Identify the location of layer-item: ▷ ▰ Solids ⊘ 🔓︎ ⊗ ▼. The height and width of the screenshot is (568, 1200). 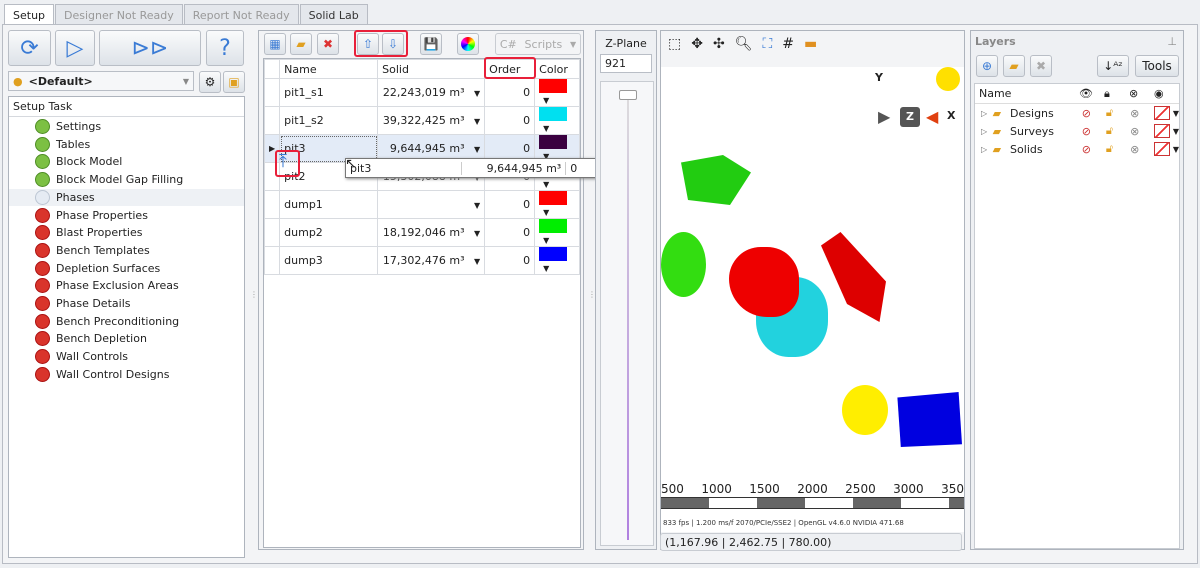
(1077, 149).